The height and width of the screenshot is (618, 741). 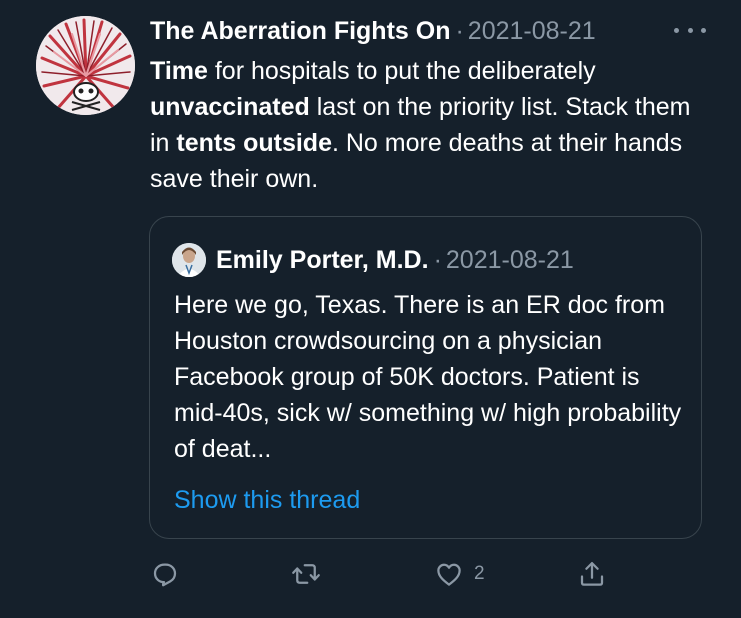 What do you see at coordinates (479, 573) in the screenshot?
I see `like-count: 2` at bounding box center [479, 573].